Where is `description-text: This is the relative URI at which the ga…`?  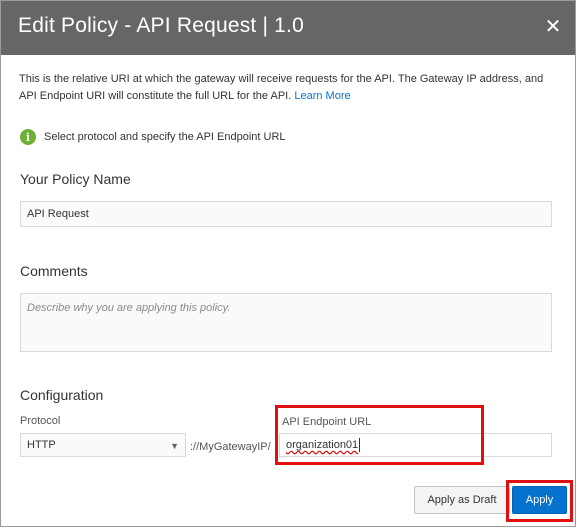
description-text: This is the relative URI at which the ga… is located at coordinates (281, 87).